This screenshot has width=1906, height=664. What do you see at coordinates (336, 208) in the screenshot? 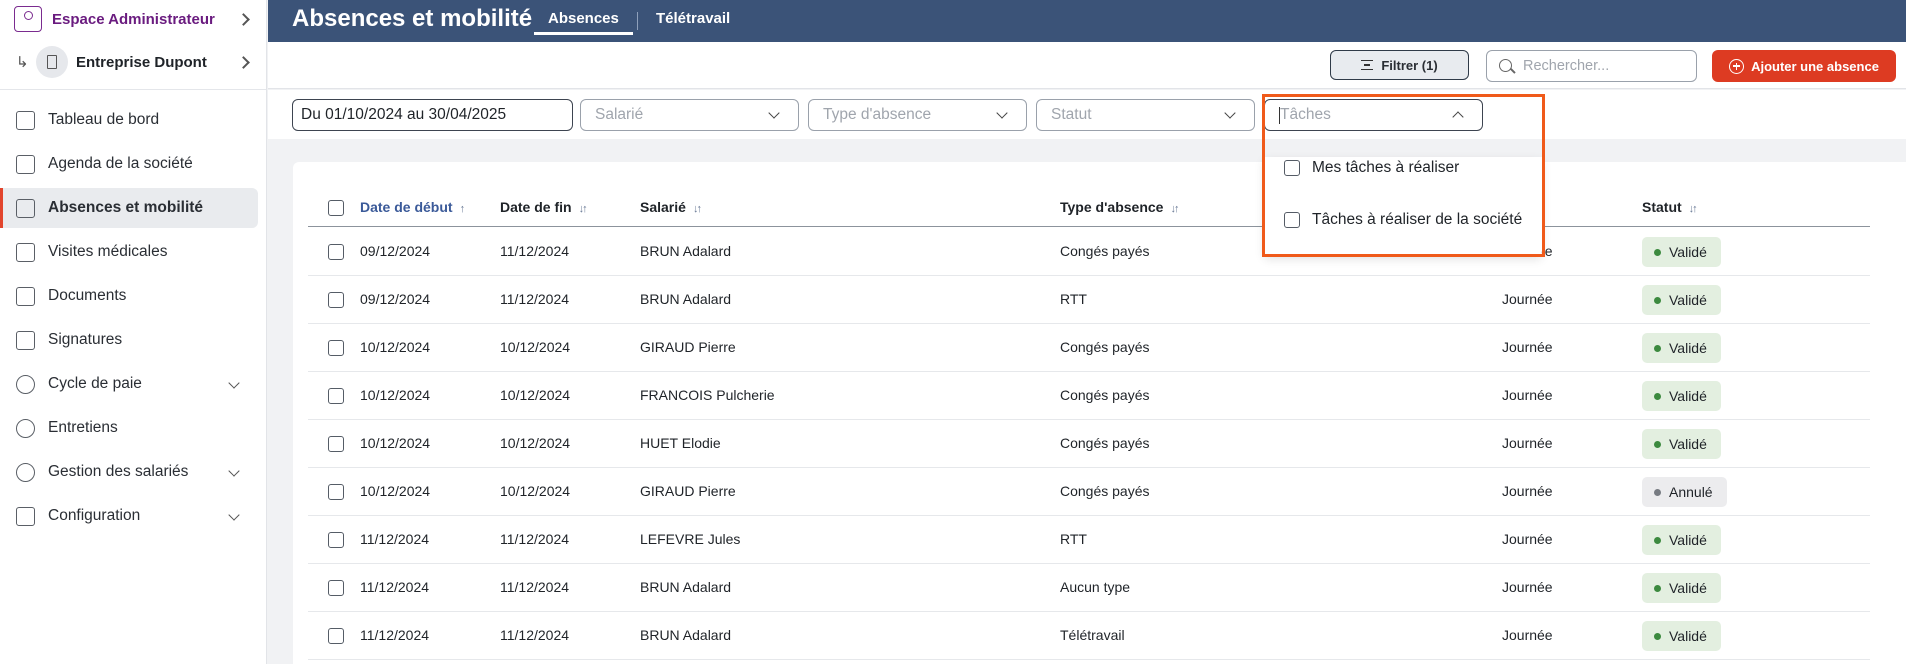
I see `select-all-checkbox` at bounding box center [336, 208].